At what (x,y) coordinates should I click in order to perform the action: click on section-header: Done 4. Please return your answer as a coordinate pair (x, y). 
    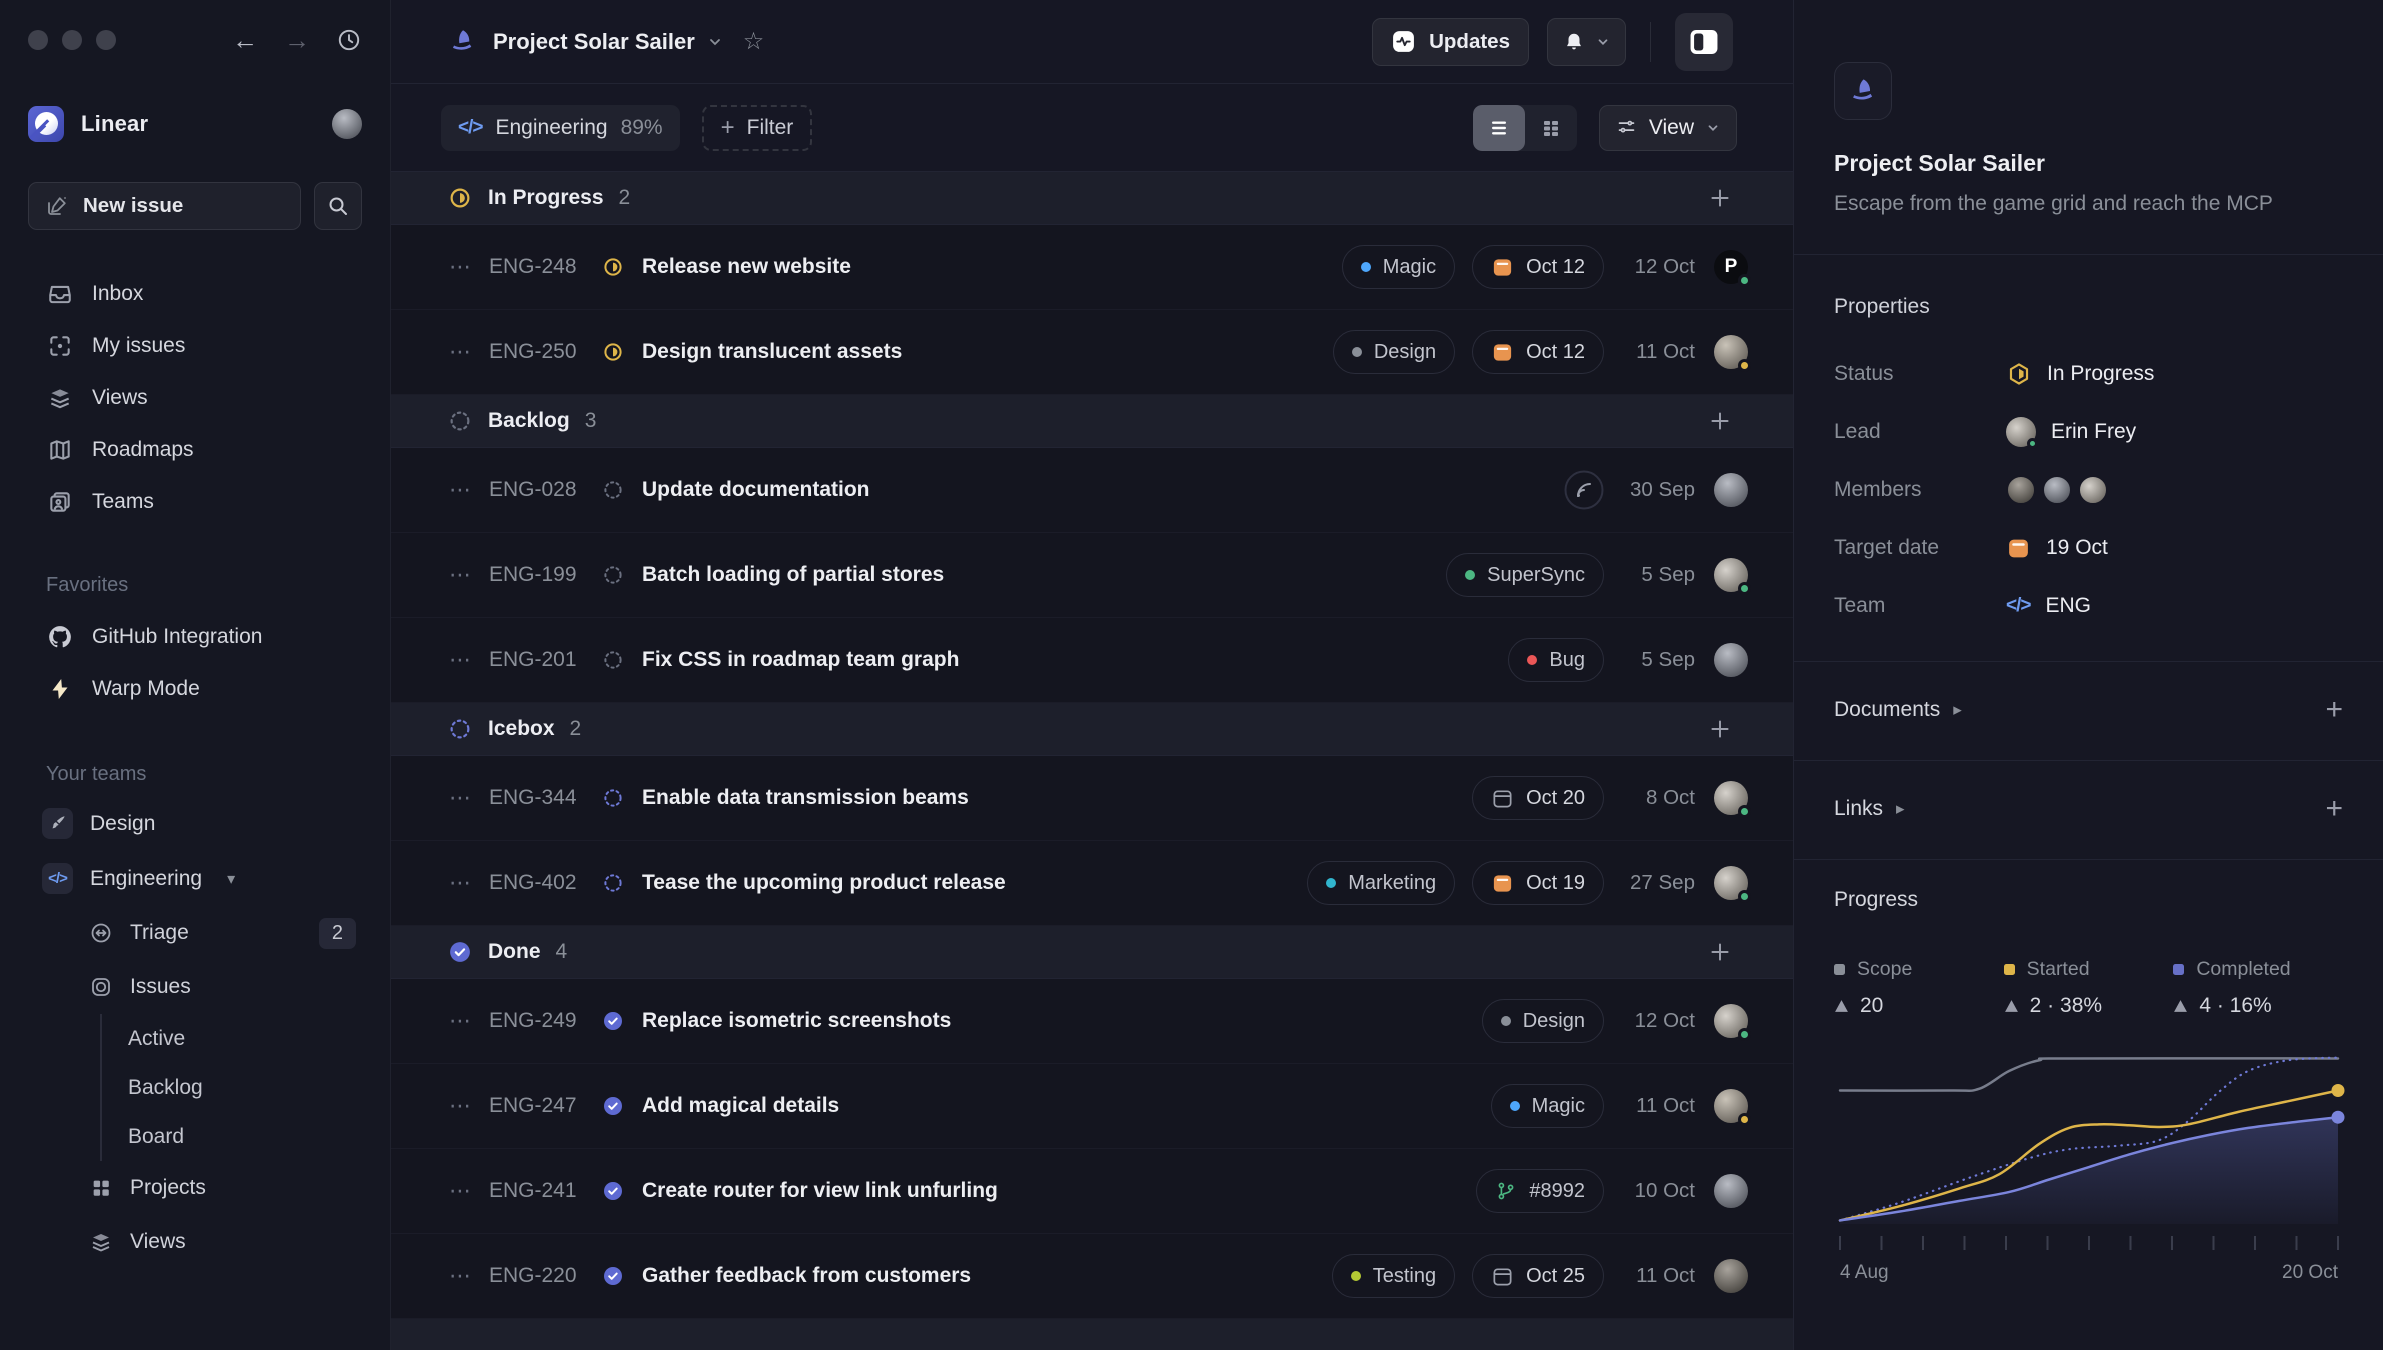
    Looking at the image, I should click on (1092, 952).